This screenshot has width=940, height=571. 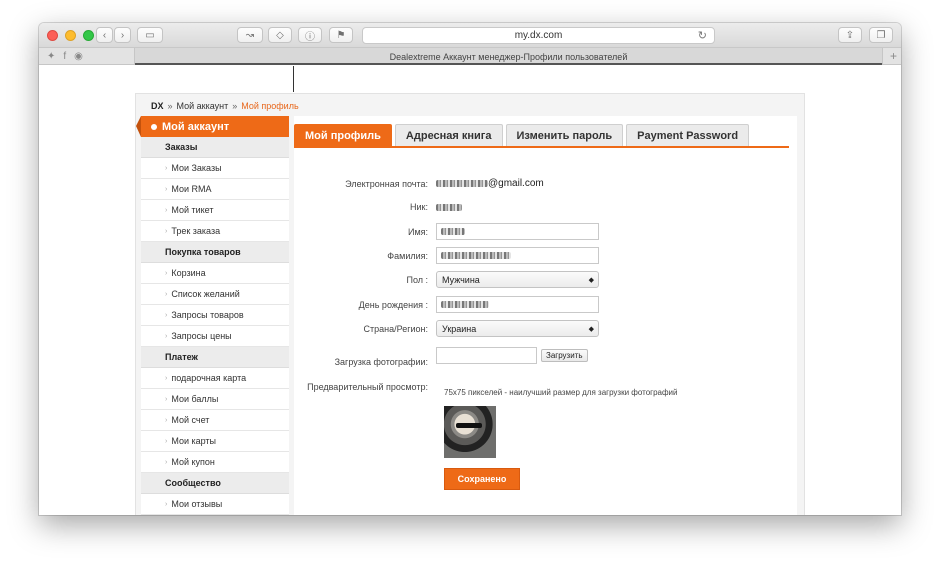 I want to click on pin-icon: ⚑, so click(x=341, y=35).